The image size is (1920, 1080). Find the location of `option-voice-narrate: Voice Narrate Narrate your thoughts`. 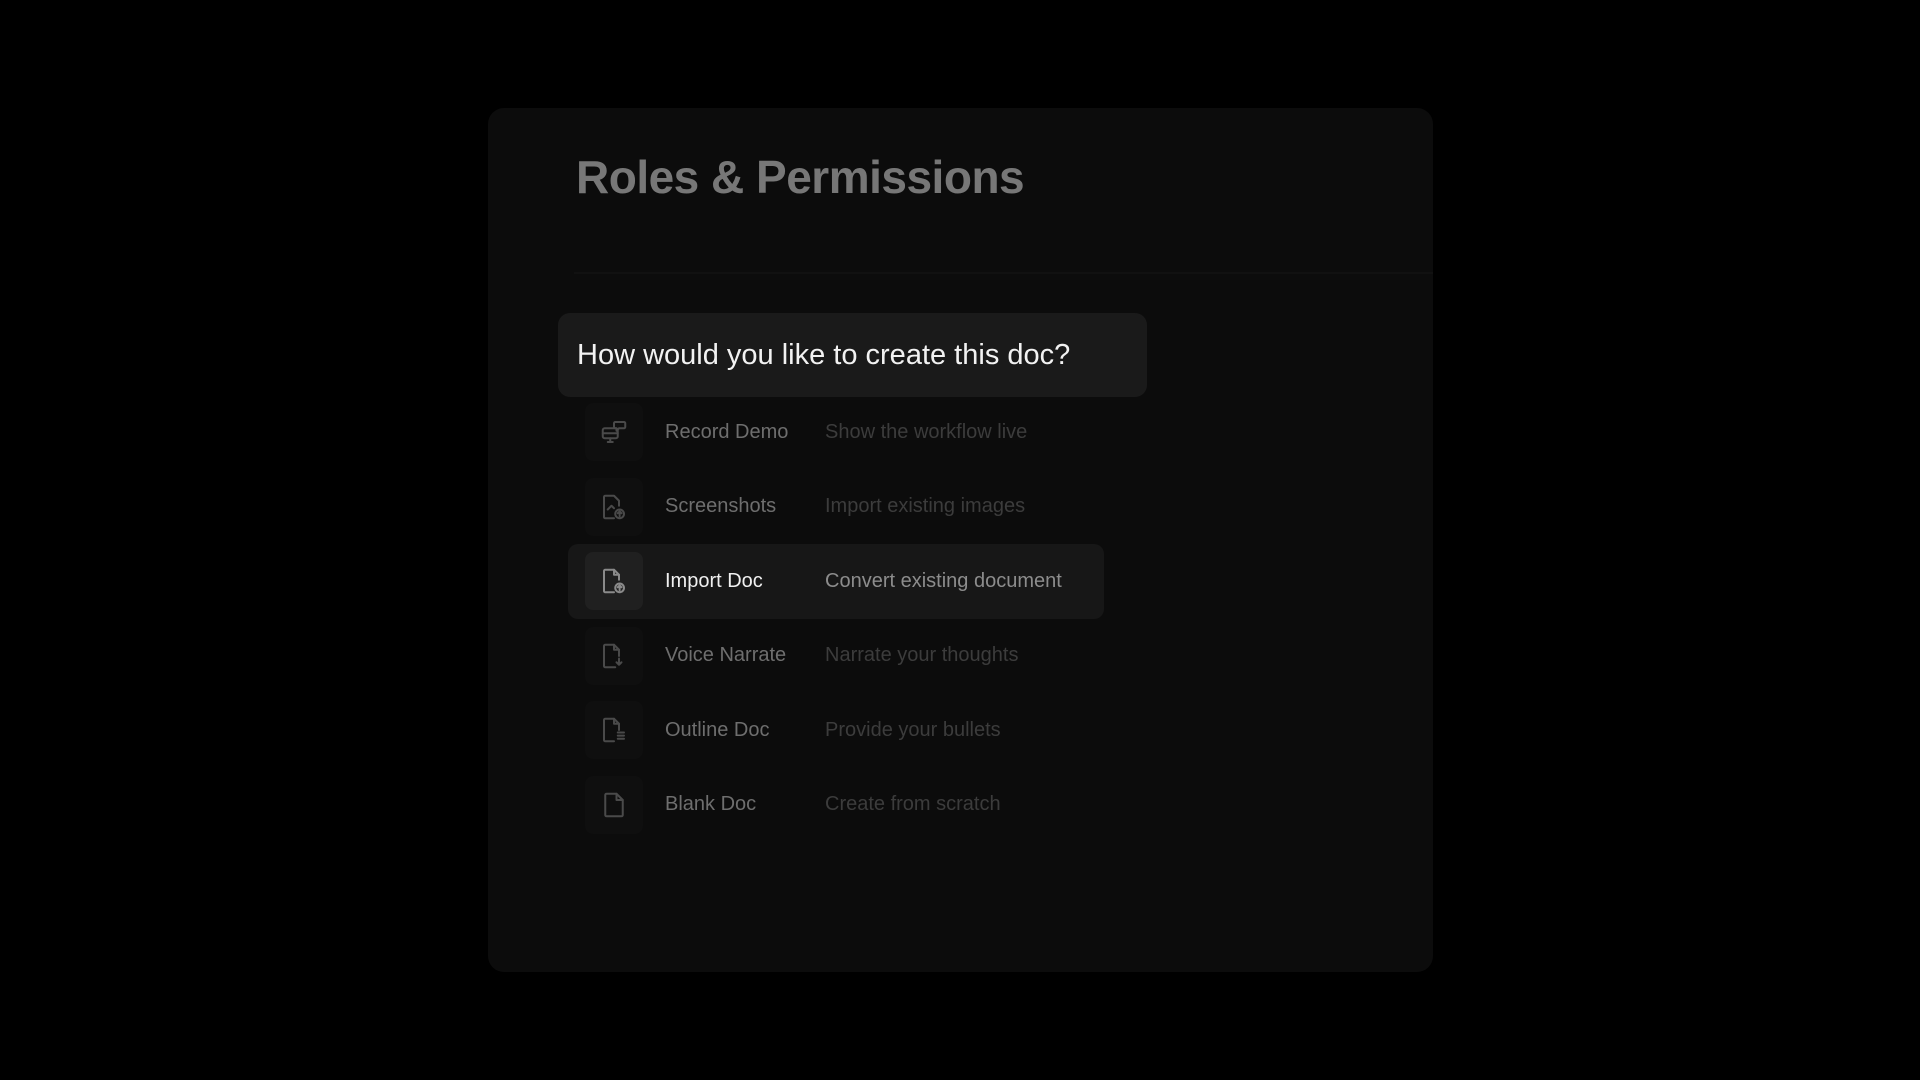

option-voice-narrate: Voice Narrate Narrate your thoughts is located at coordinates (836, 656).